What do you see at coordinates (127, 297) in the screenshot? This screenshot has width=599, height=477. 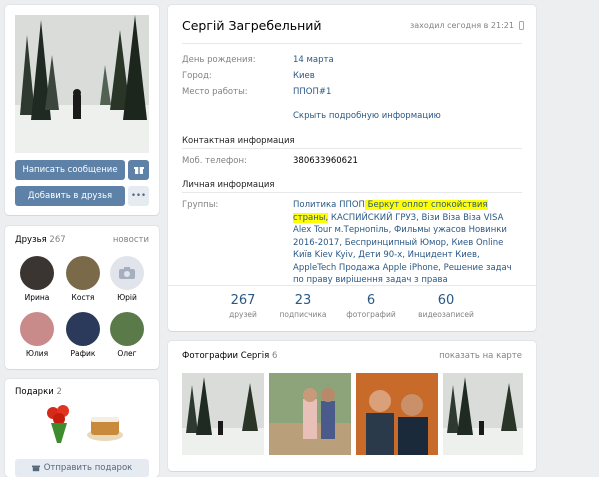 I see `friend-name: Юрій` at bounding box center [127, 297].